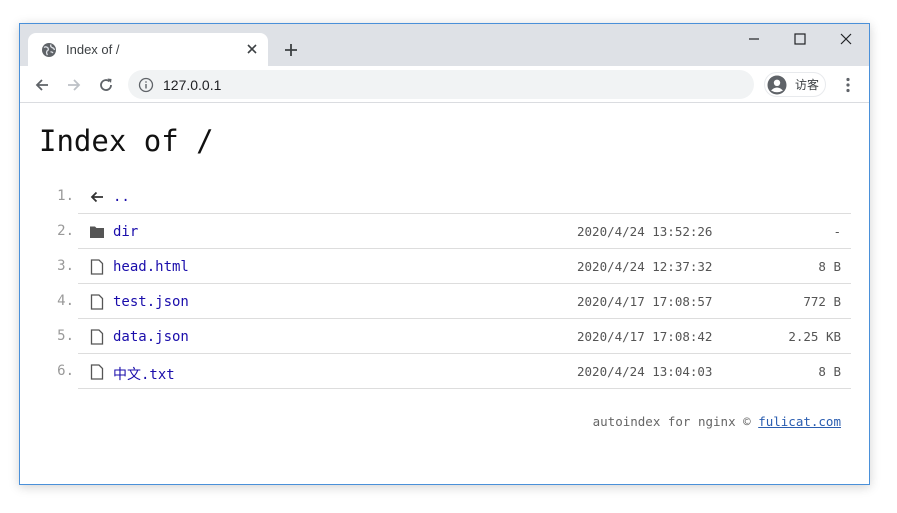 The height and width of the screenshot is (513, 897). Describe the element at coordinates (151, 267) in the screenshot. I see `file-link: head.html` at that location.